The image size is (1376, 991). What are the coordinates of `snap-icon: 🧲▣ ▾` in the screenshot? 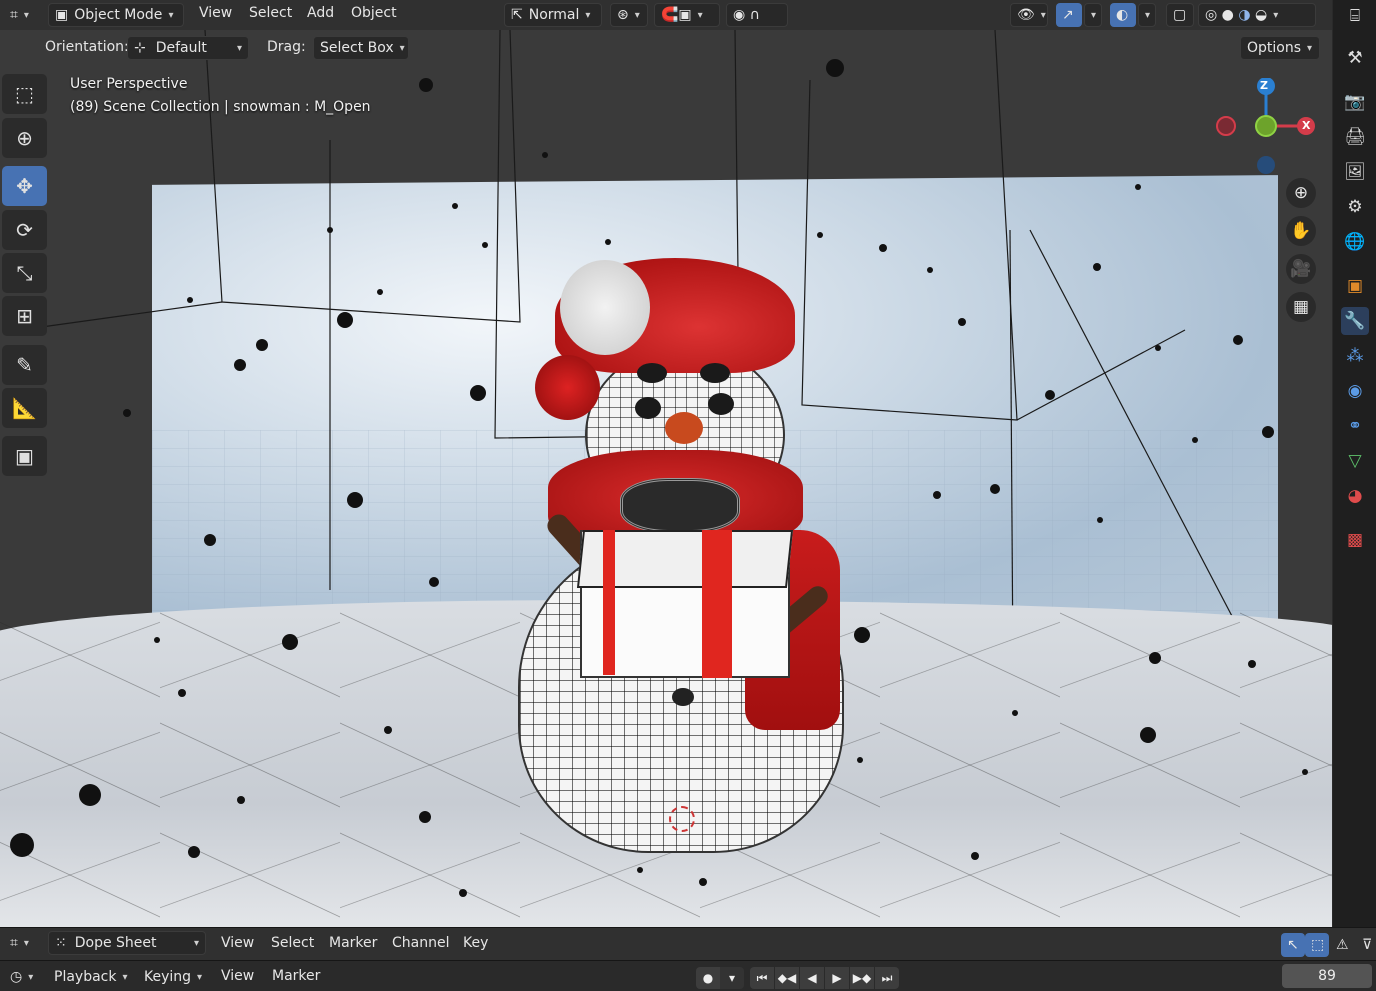 It's located at (687, 15).